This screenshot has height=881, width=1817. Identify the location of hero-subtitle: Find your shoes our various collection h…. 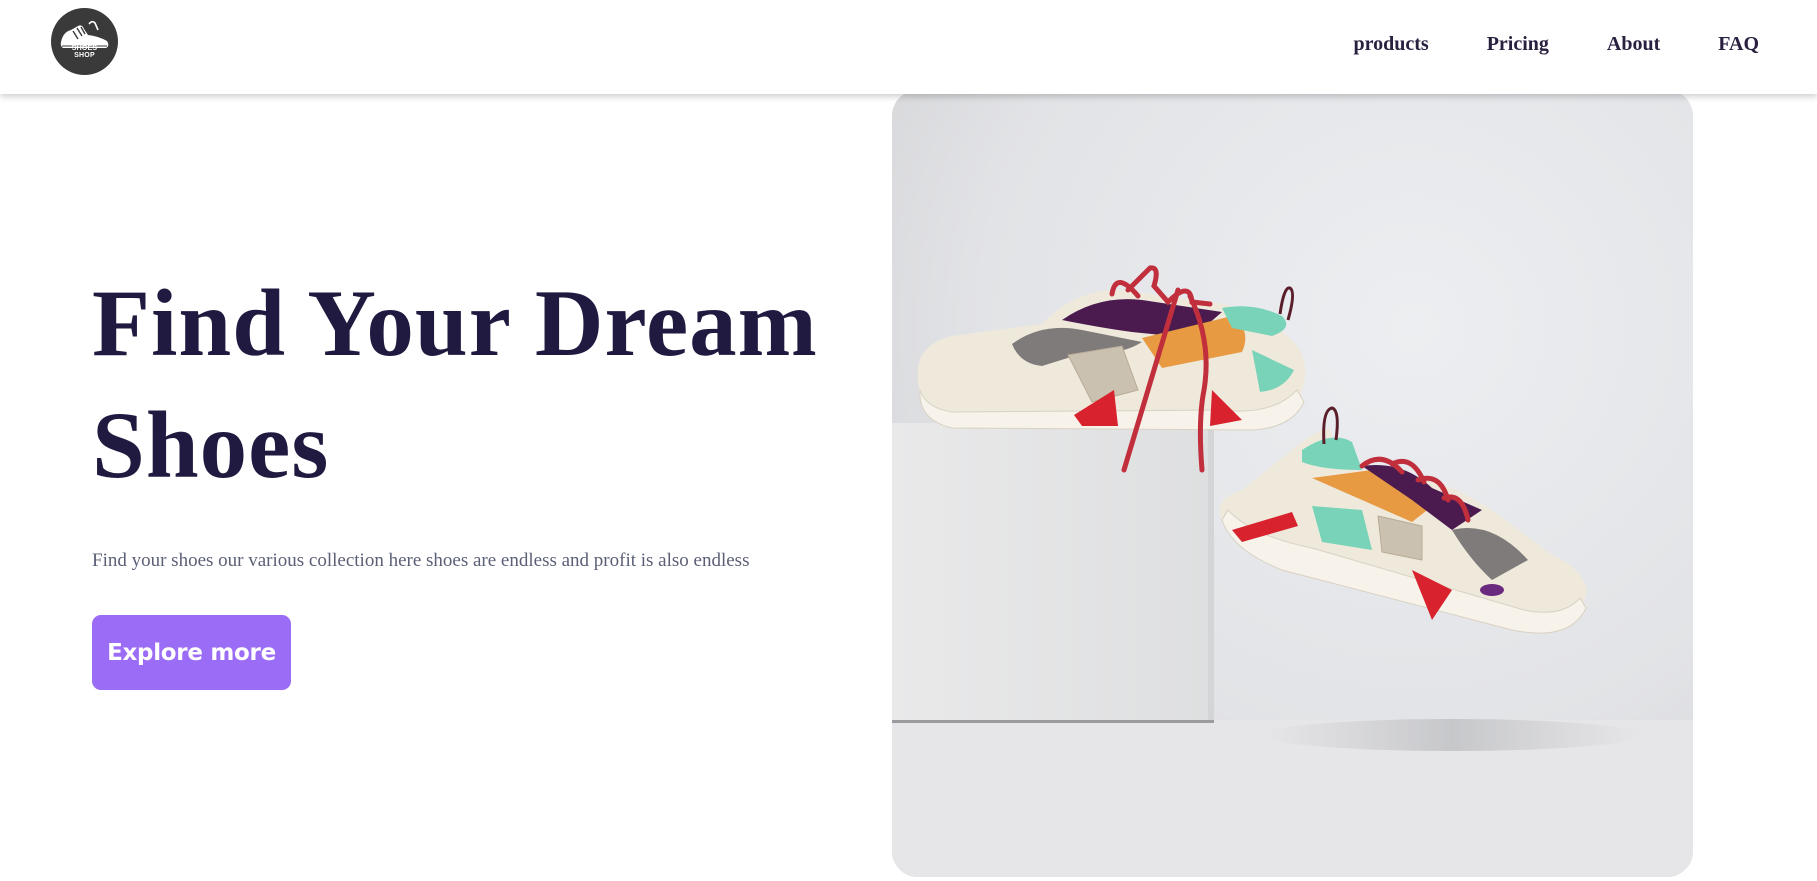
(421, 560).